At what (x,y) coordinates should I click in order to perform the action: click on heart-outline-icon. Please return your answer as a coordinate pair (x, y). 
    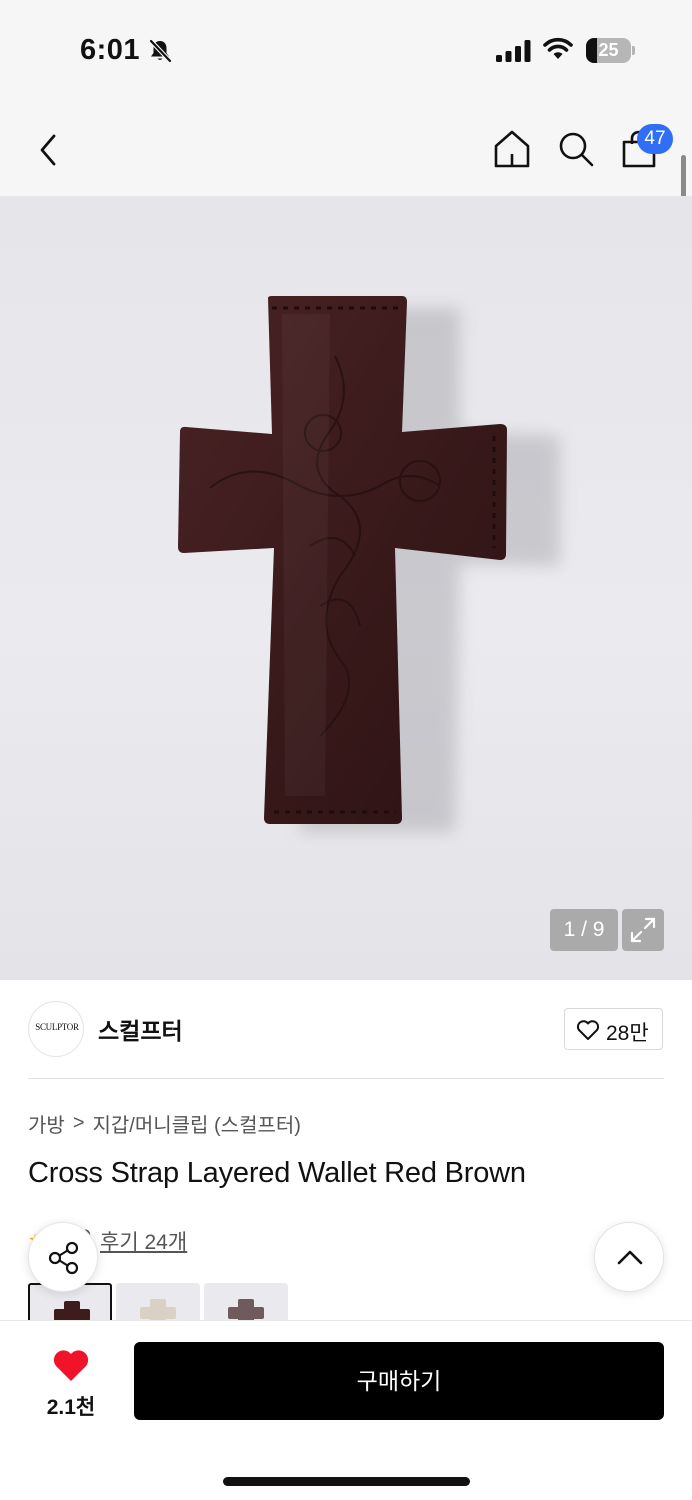
    Looking at the image, I should click on (588, 1030).